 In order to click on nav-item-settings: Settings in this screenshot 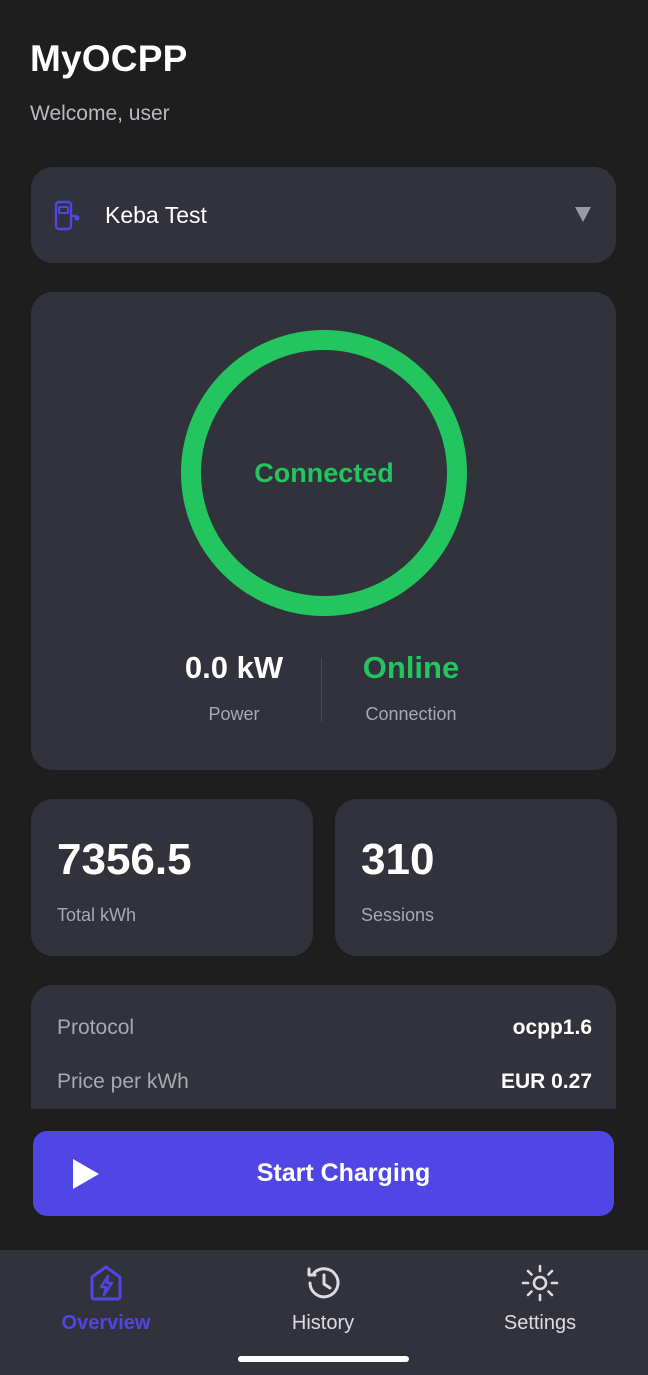, I will do `click(540, 1299)`.